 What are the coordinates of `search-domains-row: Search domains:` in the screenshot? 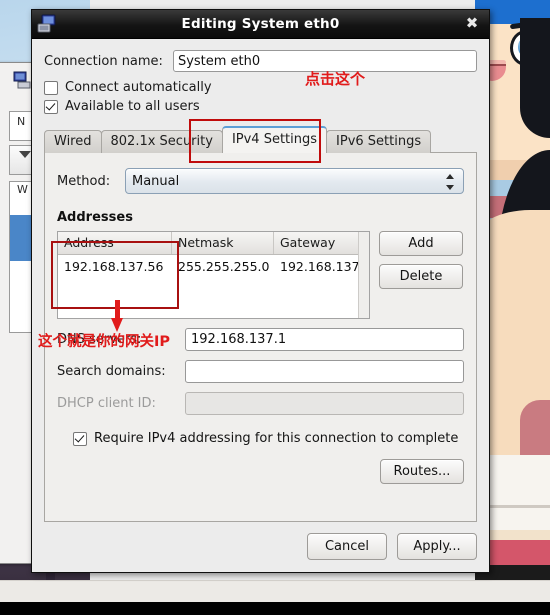 It's located at (260, 371).